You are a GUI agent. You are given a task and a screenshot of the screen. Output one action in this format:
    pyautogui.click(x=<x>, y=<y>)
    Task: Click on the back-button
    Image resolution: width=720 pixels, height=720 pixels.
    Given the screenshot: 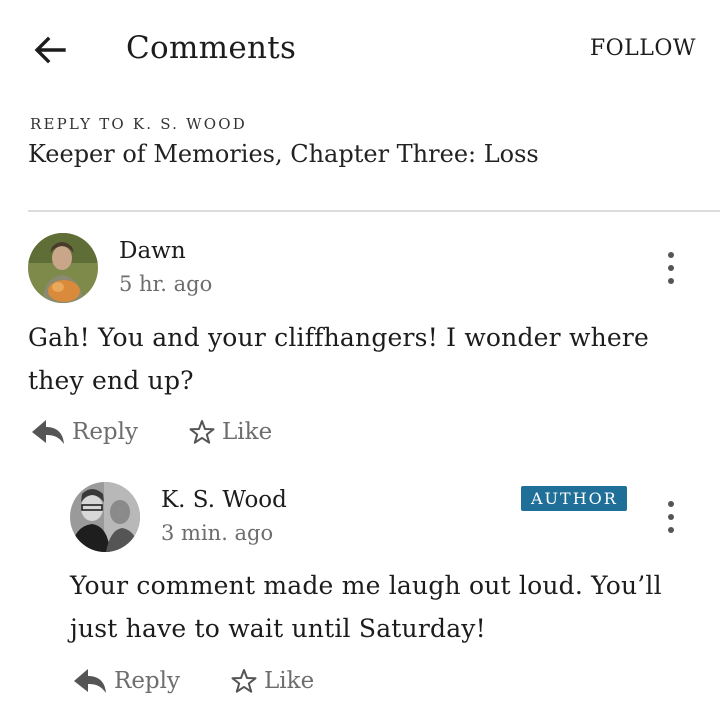 What is the action you would take?
    pyautogui.click(x=50, y=50)
    